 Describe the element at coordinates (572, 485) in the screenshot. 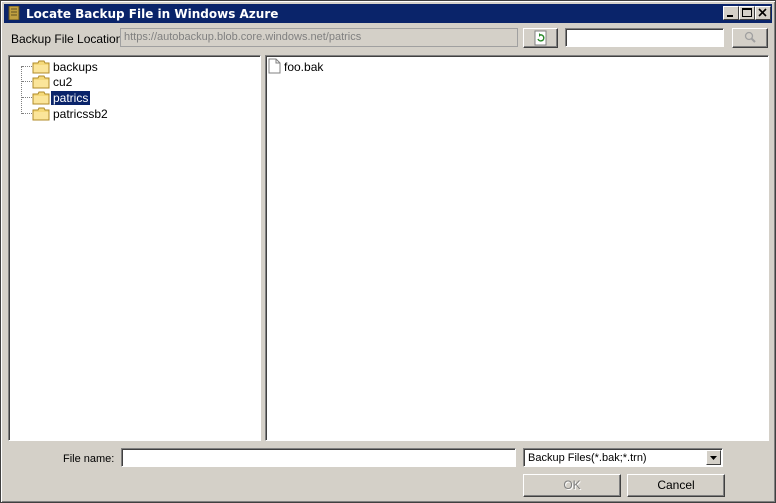

I see `ok-button: OK` at that location.